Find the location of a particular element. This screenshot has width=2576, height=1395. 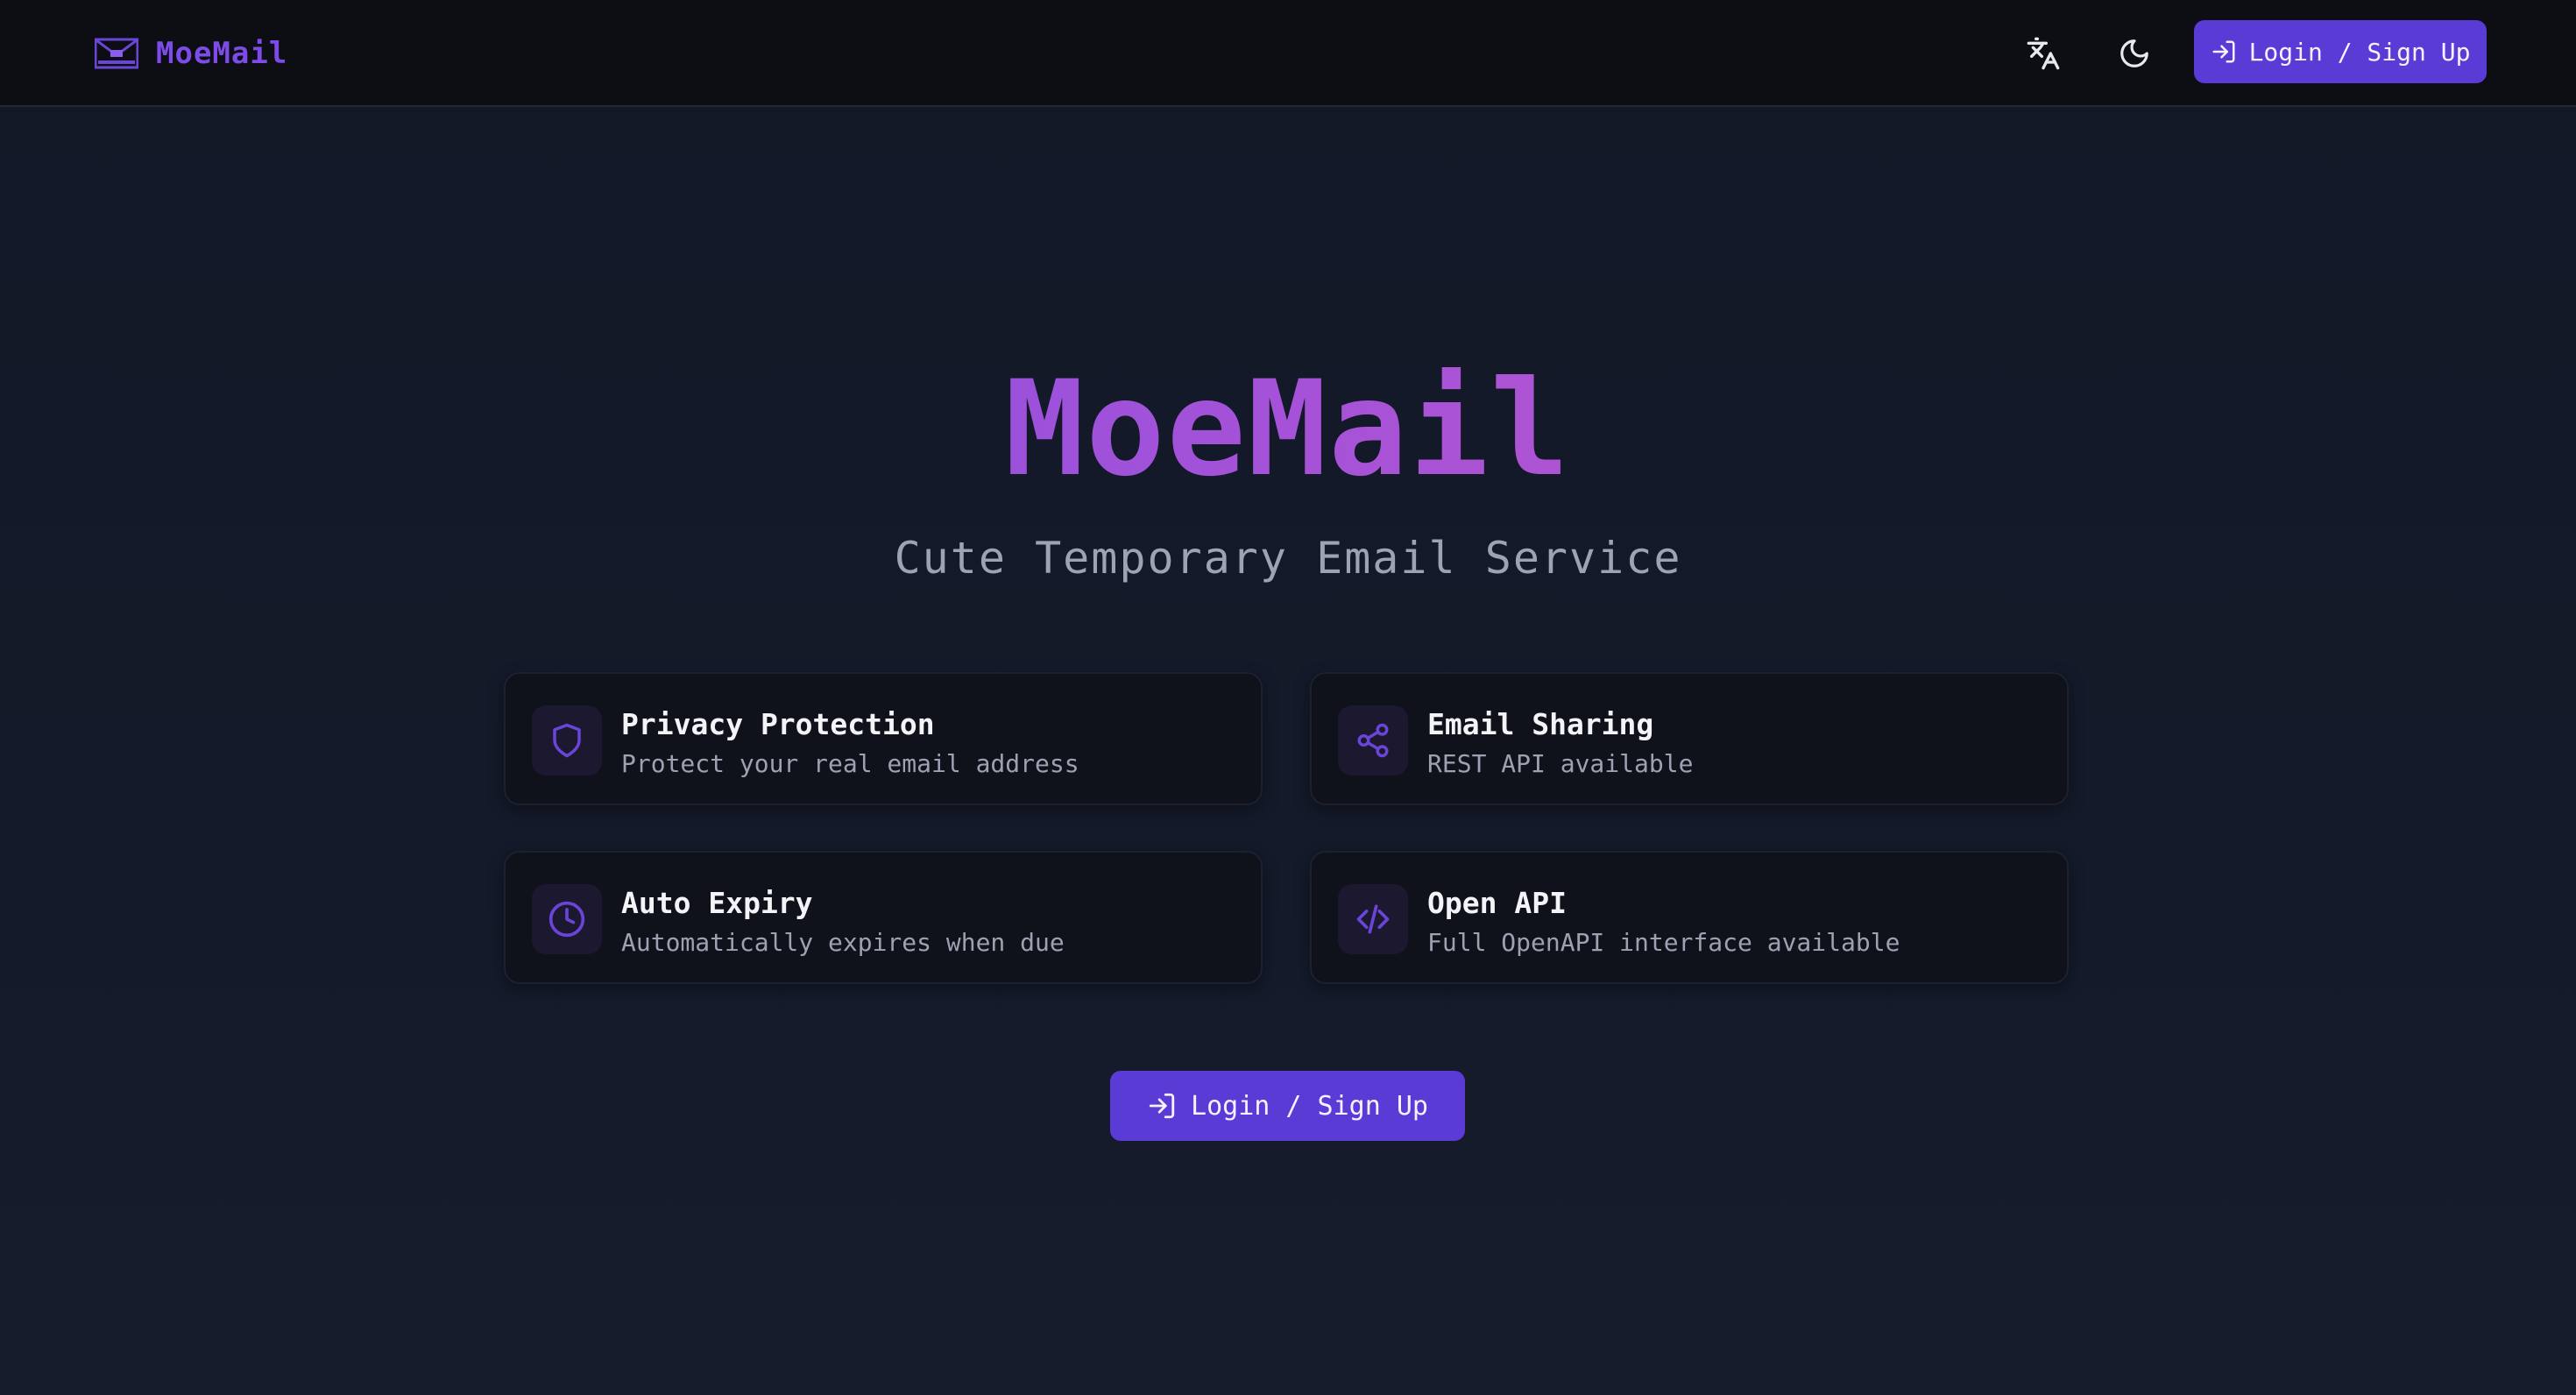

clock-icon is located at coordinates (566, 919).